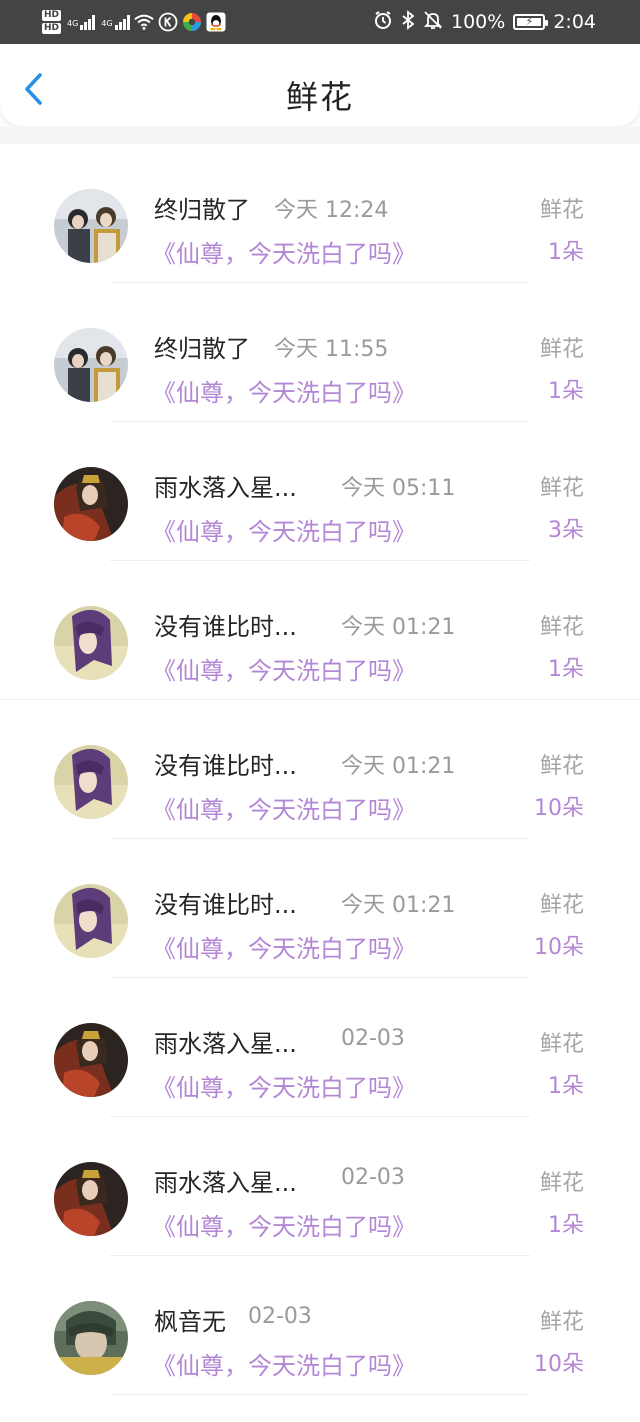  What do you see at coordinates (320, 1325) in the screenshot?
I see `list-item: 枫音无 02-03 《仙尊，今天洗白了吗》 鲜花 10朵` at bounding box center [320, 1325].